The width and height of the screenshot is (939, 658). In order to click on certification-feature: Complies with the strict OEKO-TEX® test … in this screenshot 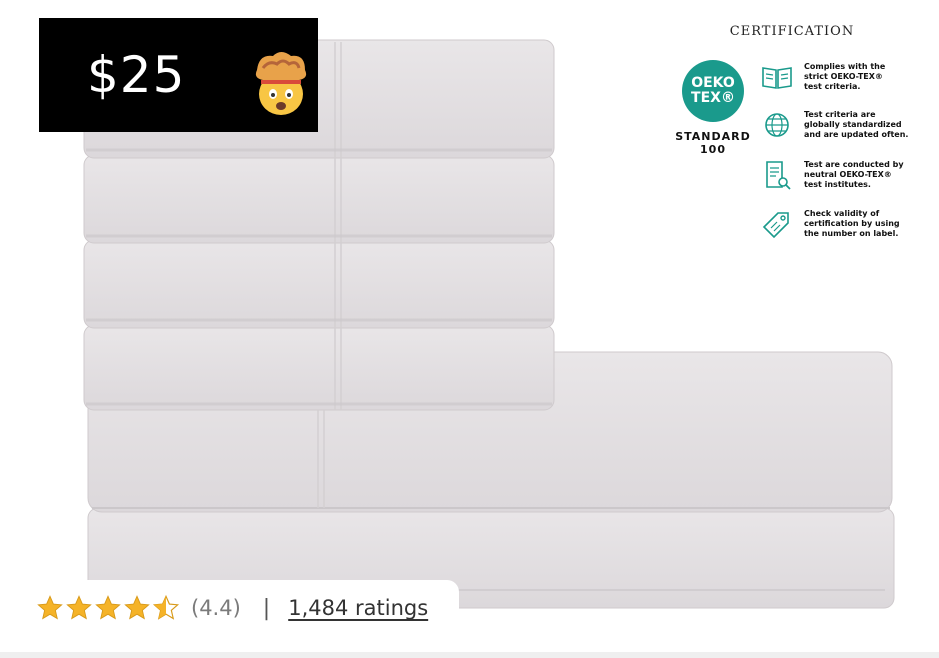, I will do `click(845, 78)`.